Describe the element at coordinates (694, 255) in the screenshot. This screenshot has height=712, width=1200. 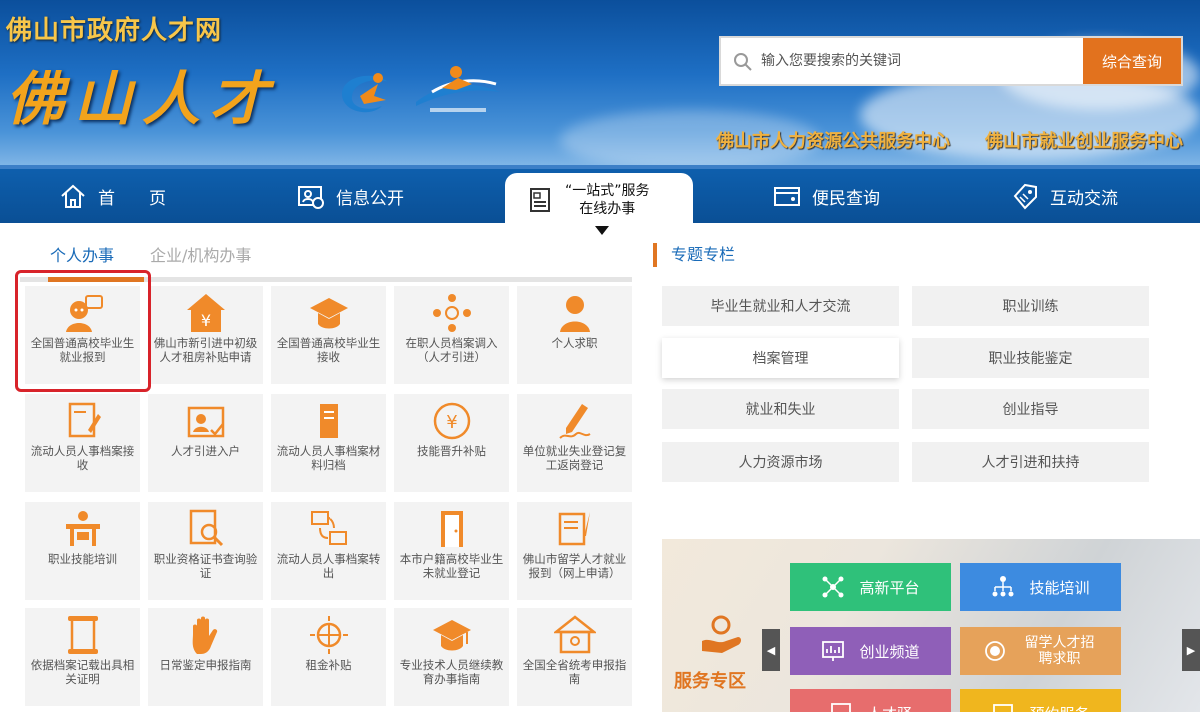
I see `topics-title: 专题专栏` at that location.